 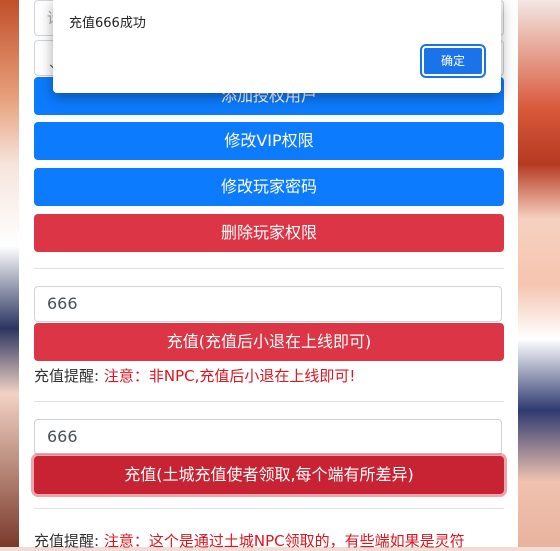 I want to click on note-warning: 注意：这个是通过土城NPC领取的，有些端如果是灵符, so click(x=284, y=541).